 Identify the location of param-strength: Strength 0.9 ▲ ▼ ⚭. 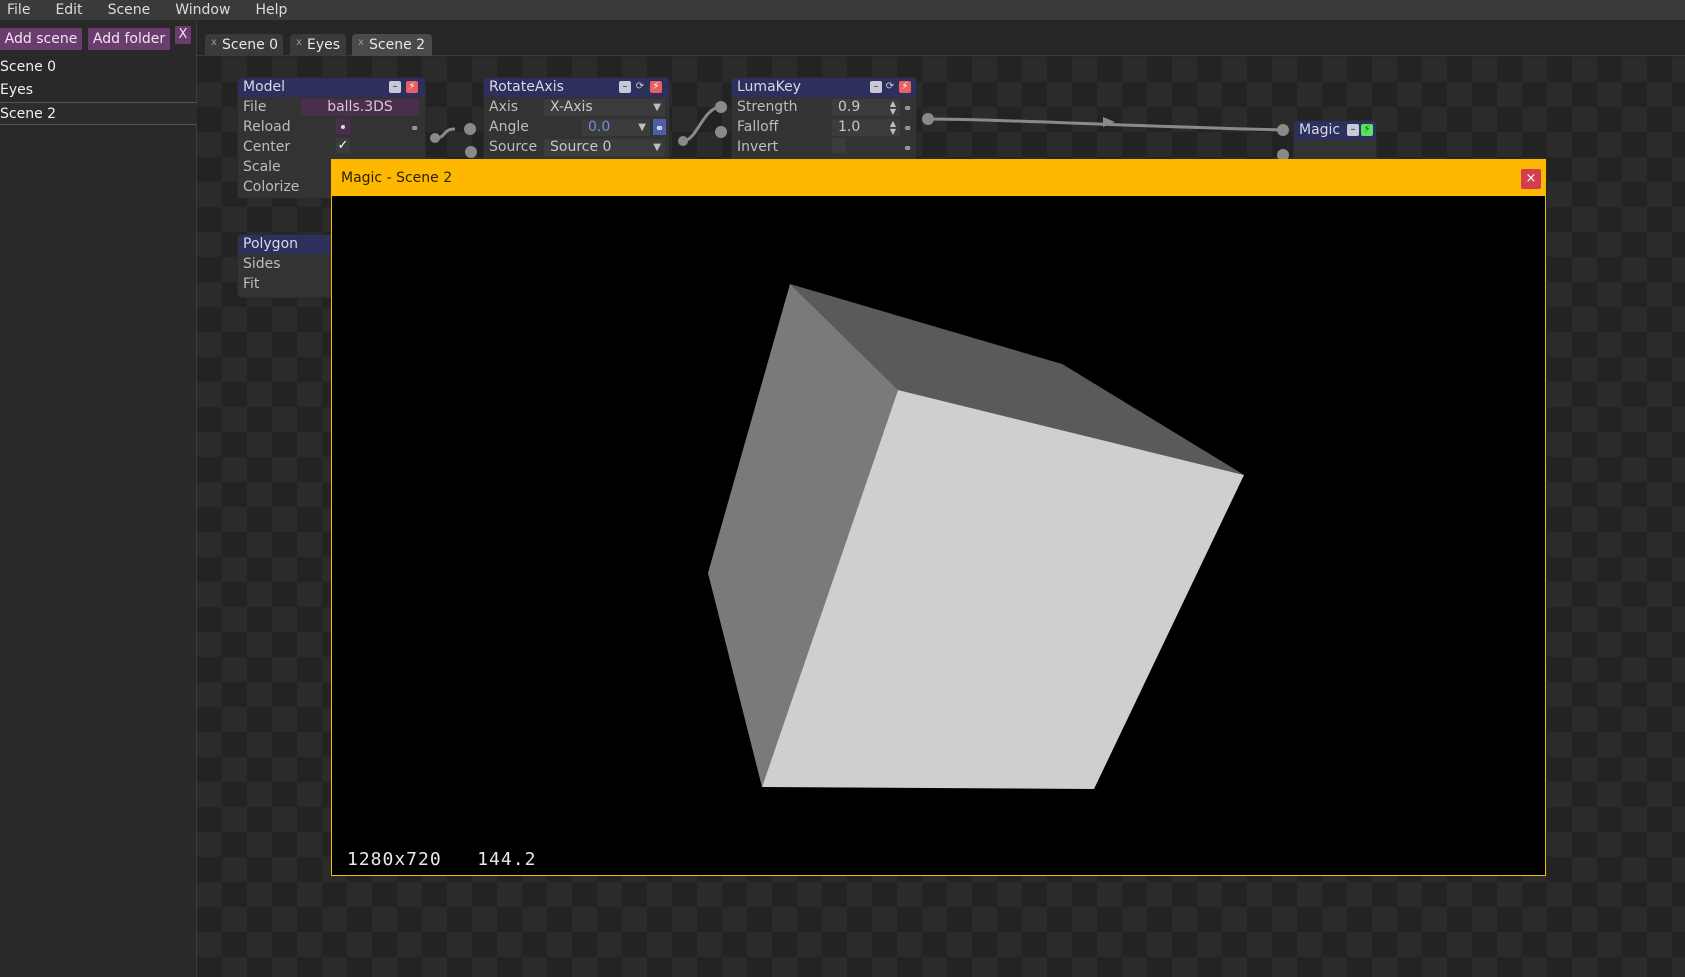
(824, 107).